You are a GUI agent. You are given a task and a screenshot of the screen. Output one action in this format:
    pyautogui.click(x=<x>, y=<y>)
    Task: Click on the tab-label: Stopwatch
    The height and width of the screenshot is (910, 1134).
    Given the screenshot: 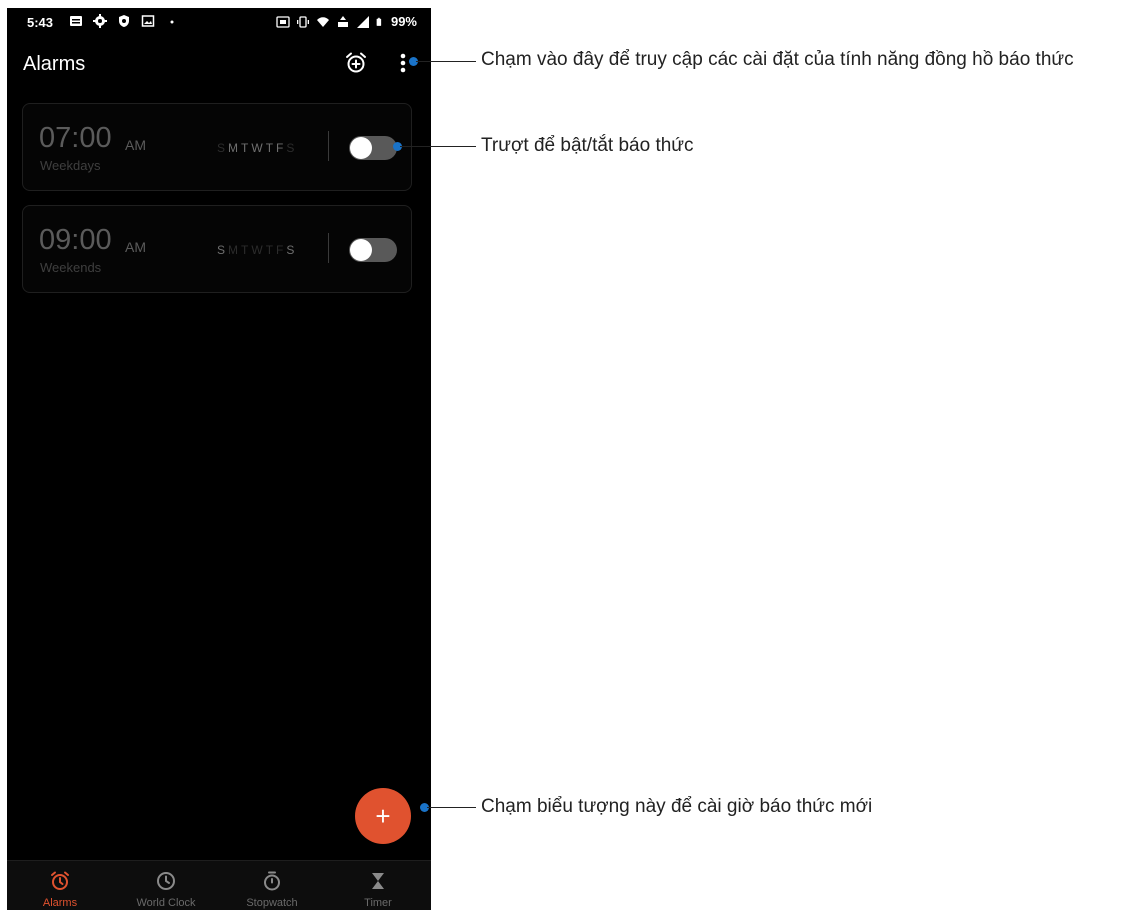 What is the action you would take?
    pyautogui.click(x=272, y=903)
    